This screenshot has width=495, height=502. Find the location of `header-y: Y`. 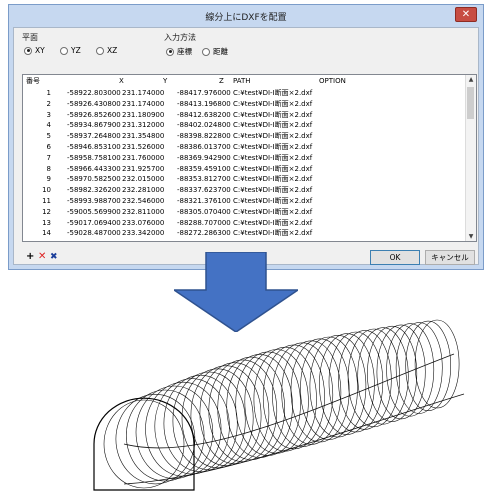

header-y: Y is located at coordinates (165, 81).